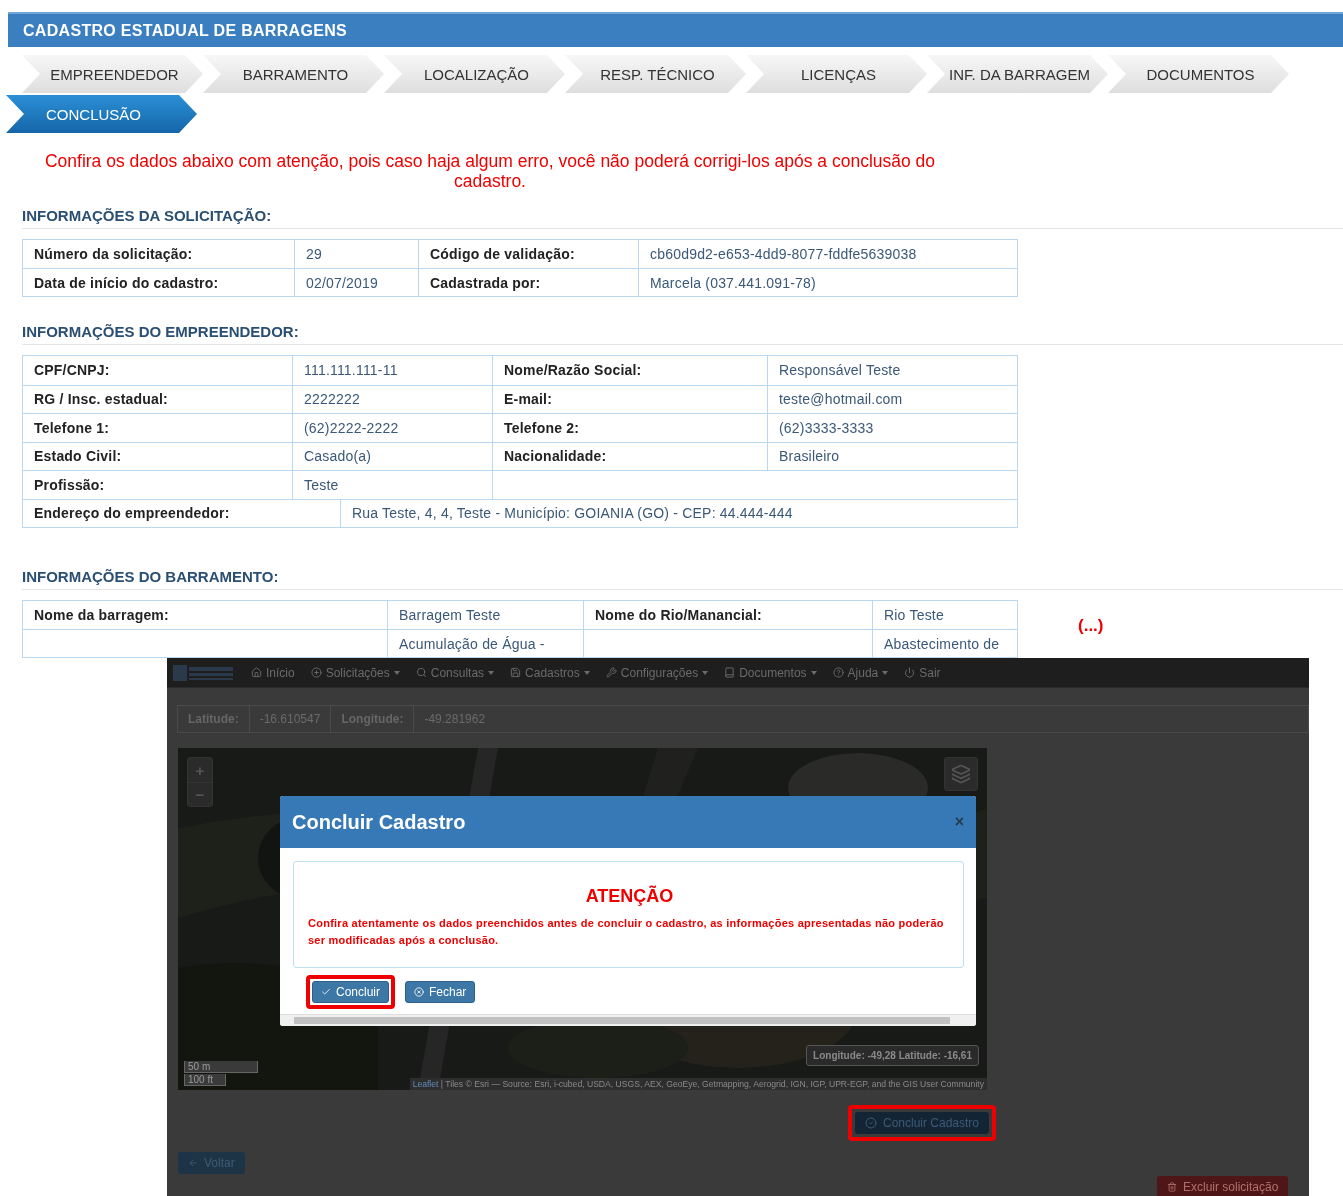 This screenshot has height=1196, width=1343. What do you see at coordinates (78, 457) in the screenshot?
I see `field-label: Estado Civil:` at bounding box center [78, 457].